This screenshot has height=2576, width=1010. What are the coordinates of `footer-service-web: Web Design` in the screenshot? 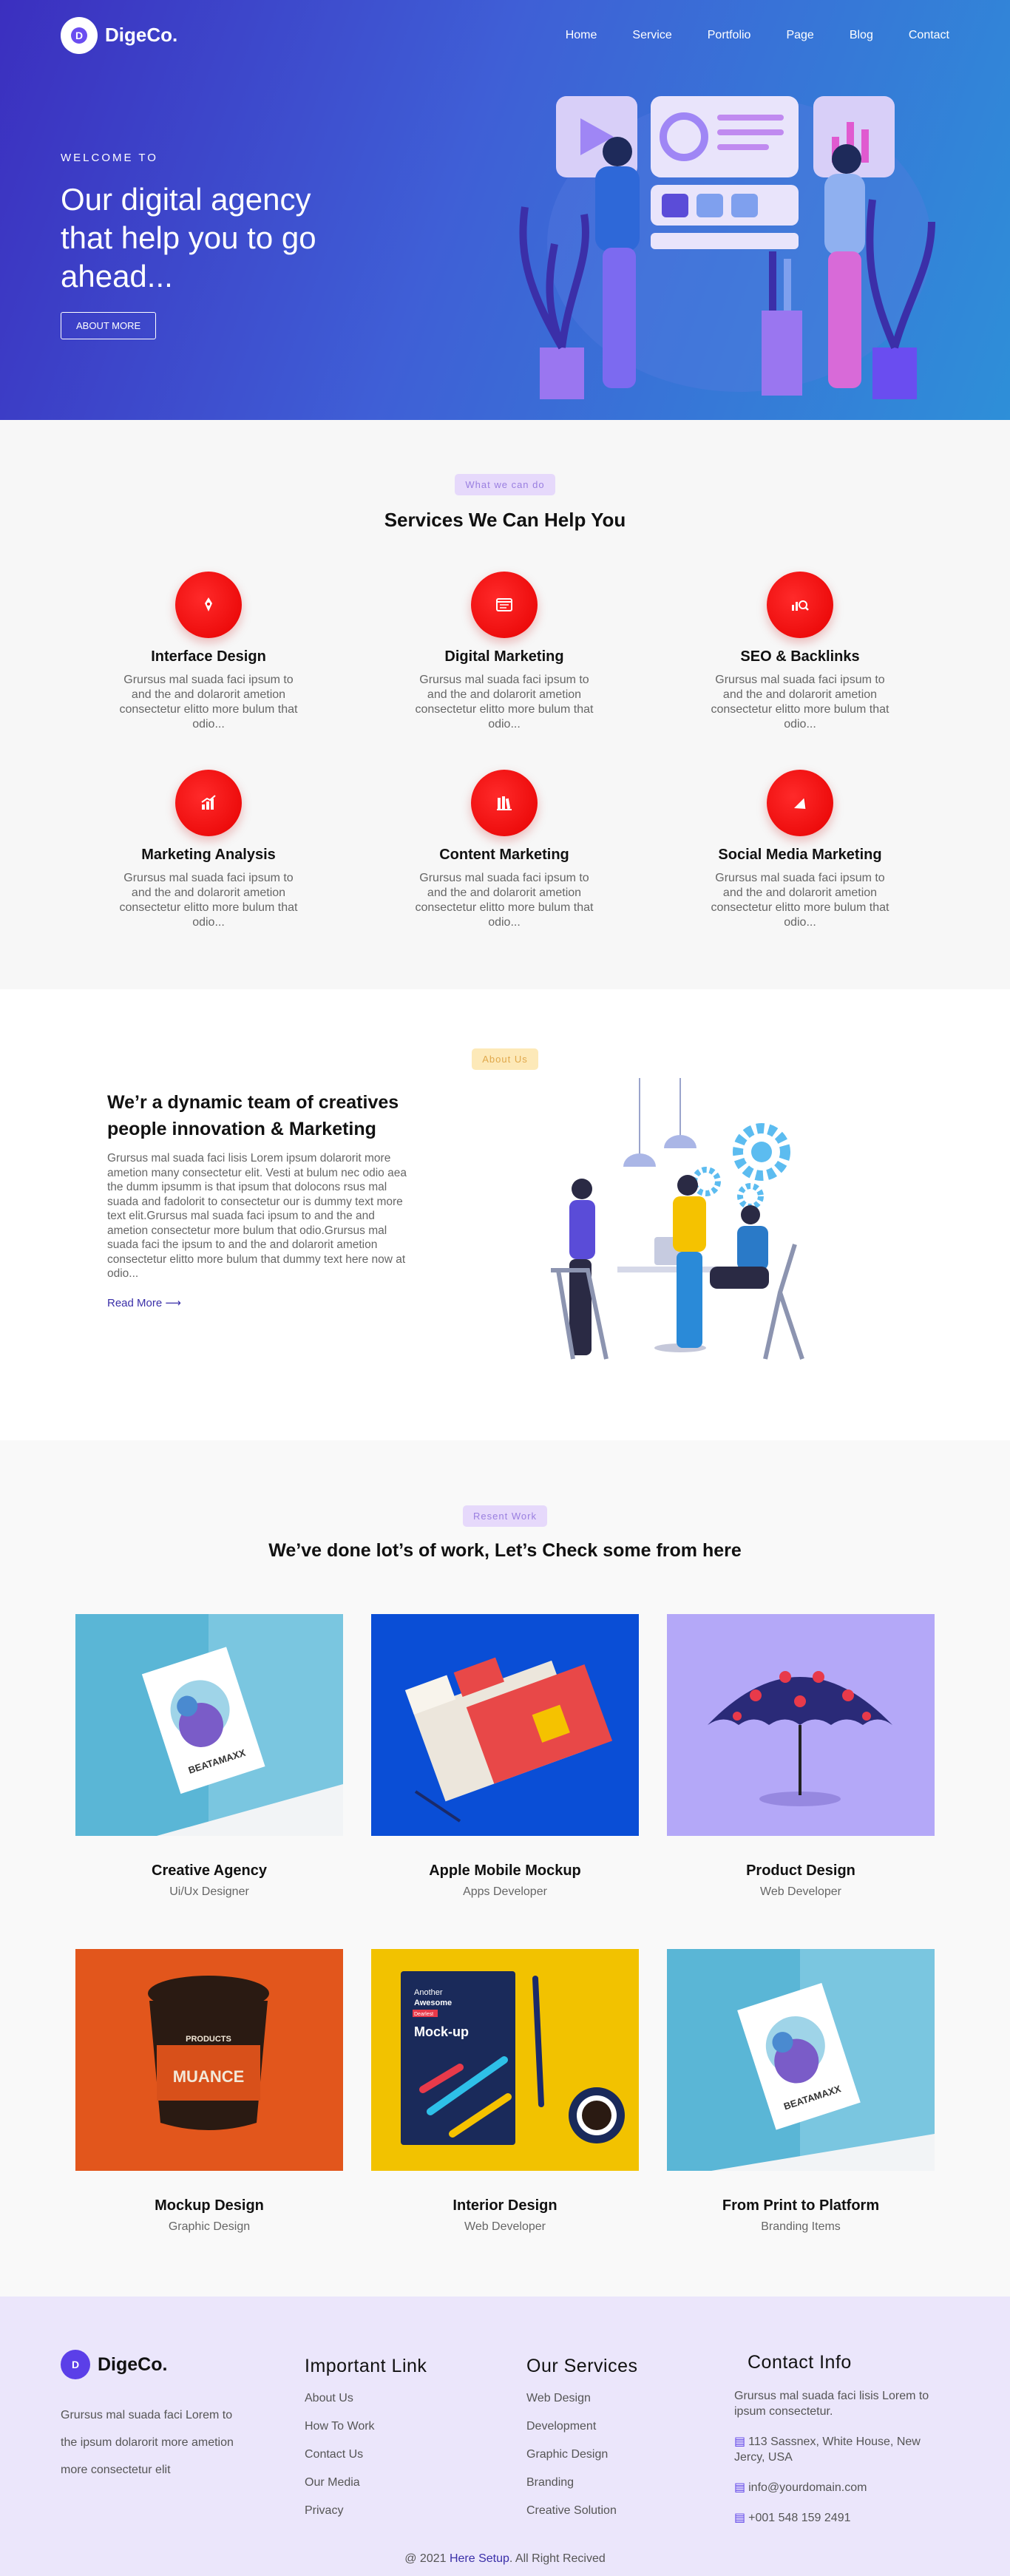 It's located at (582, 2398).